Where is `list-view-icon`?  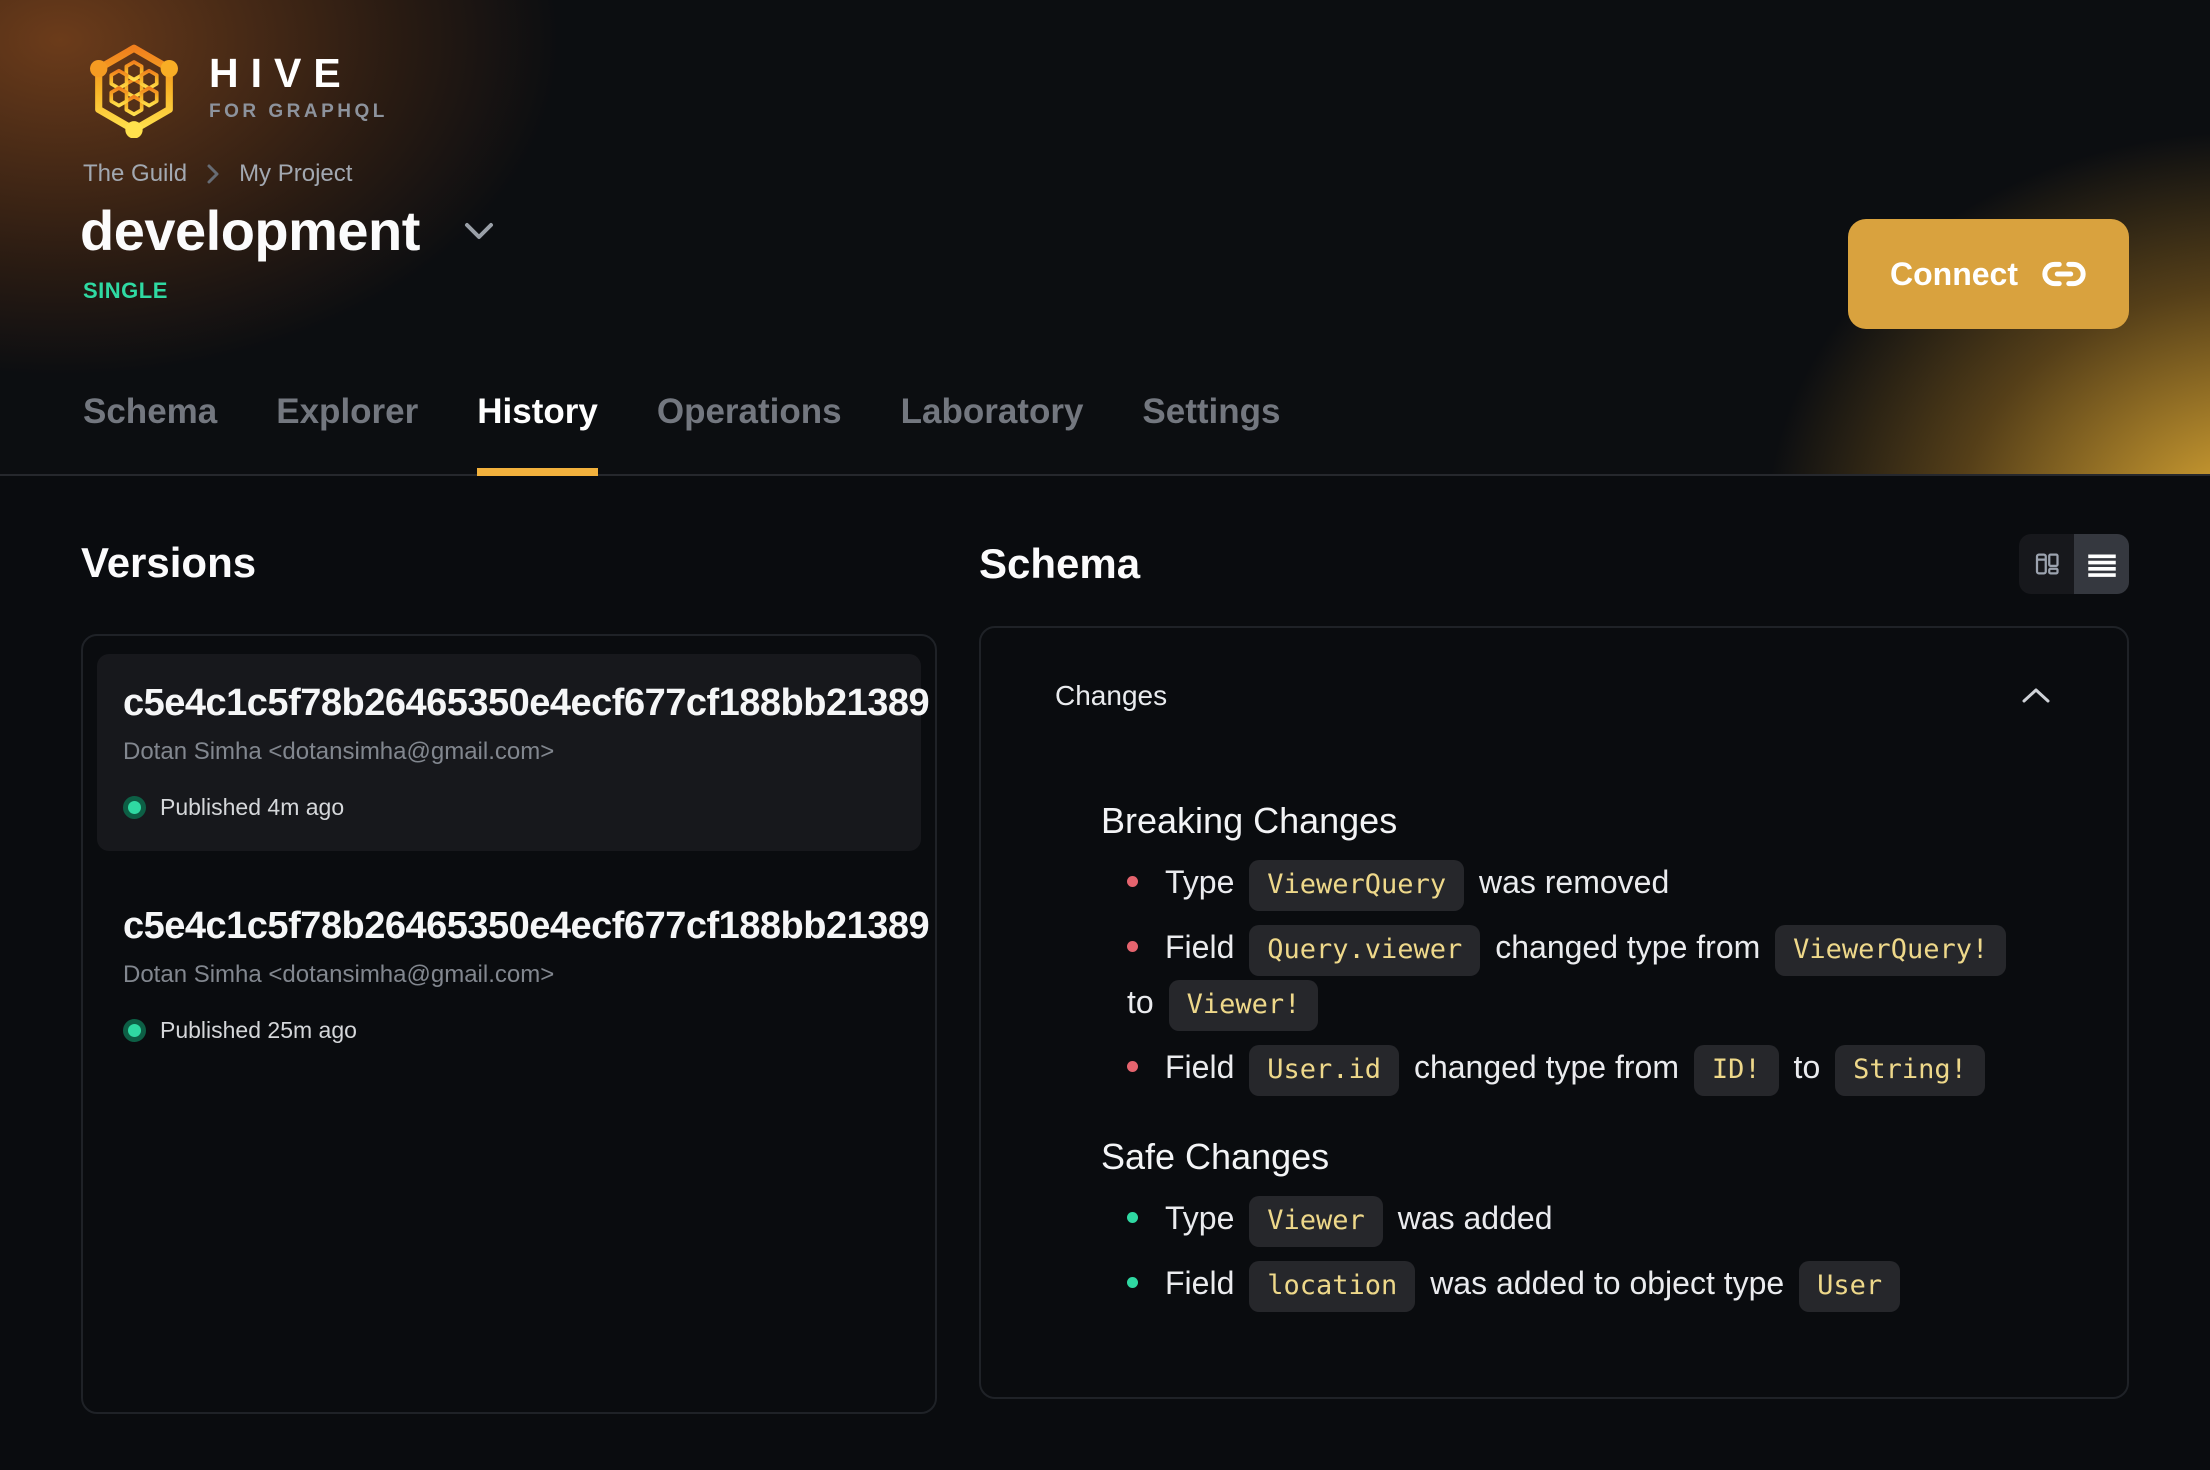 list-view-icon is located at coordinates (2101, 565).